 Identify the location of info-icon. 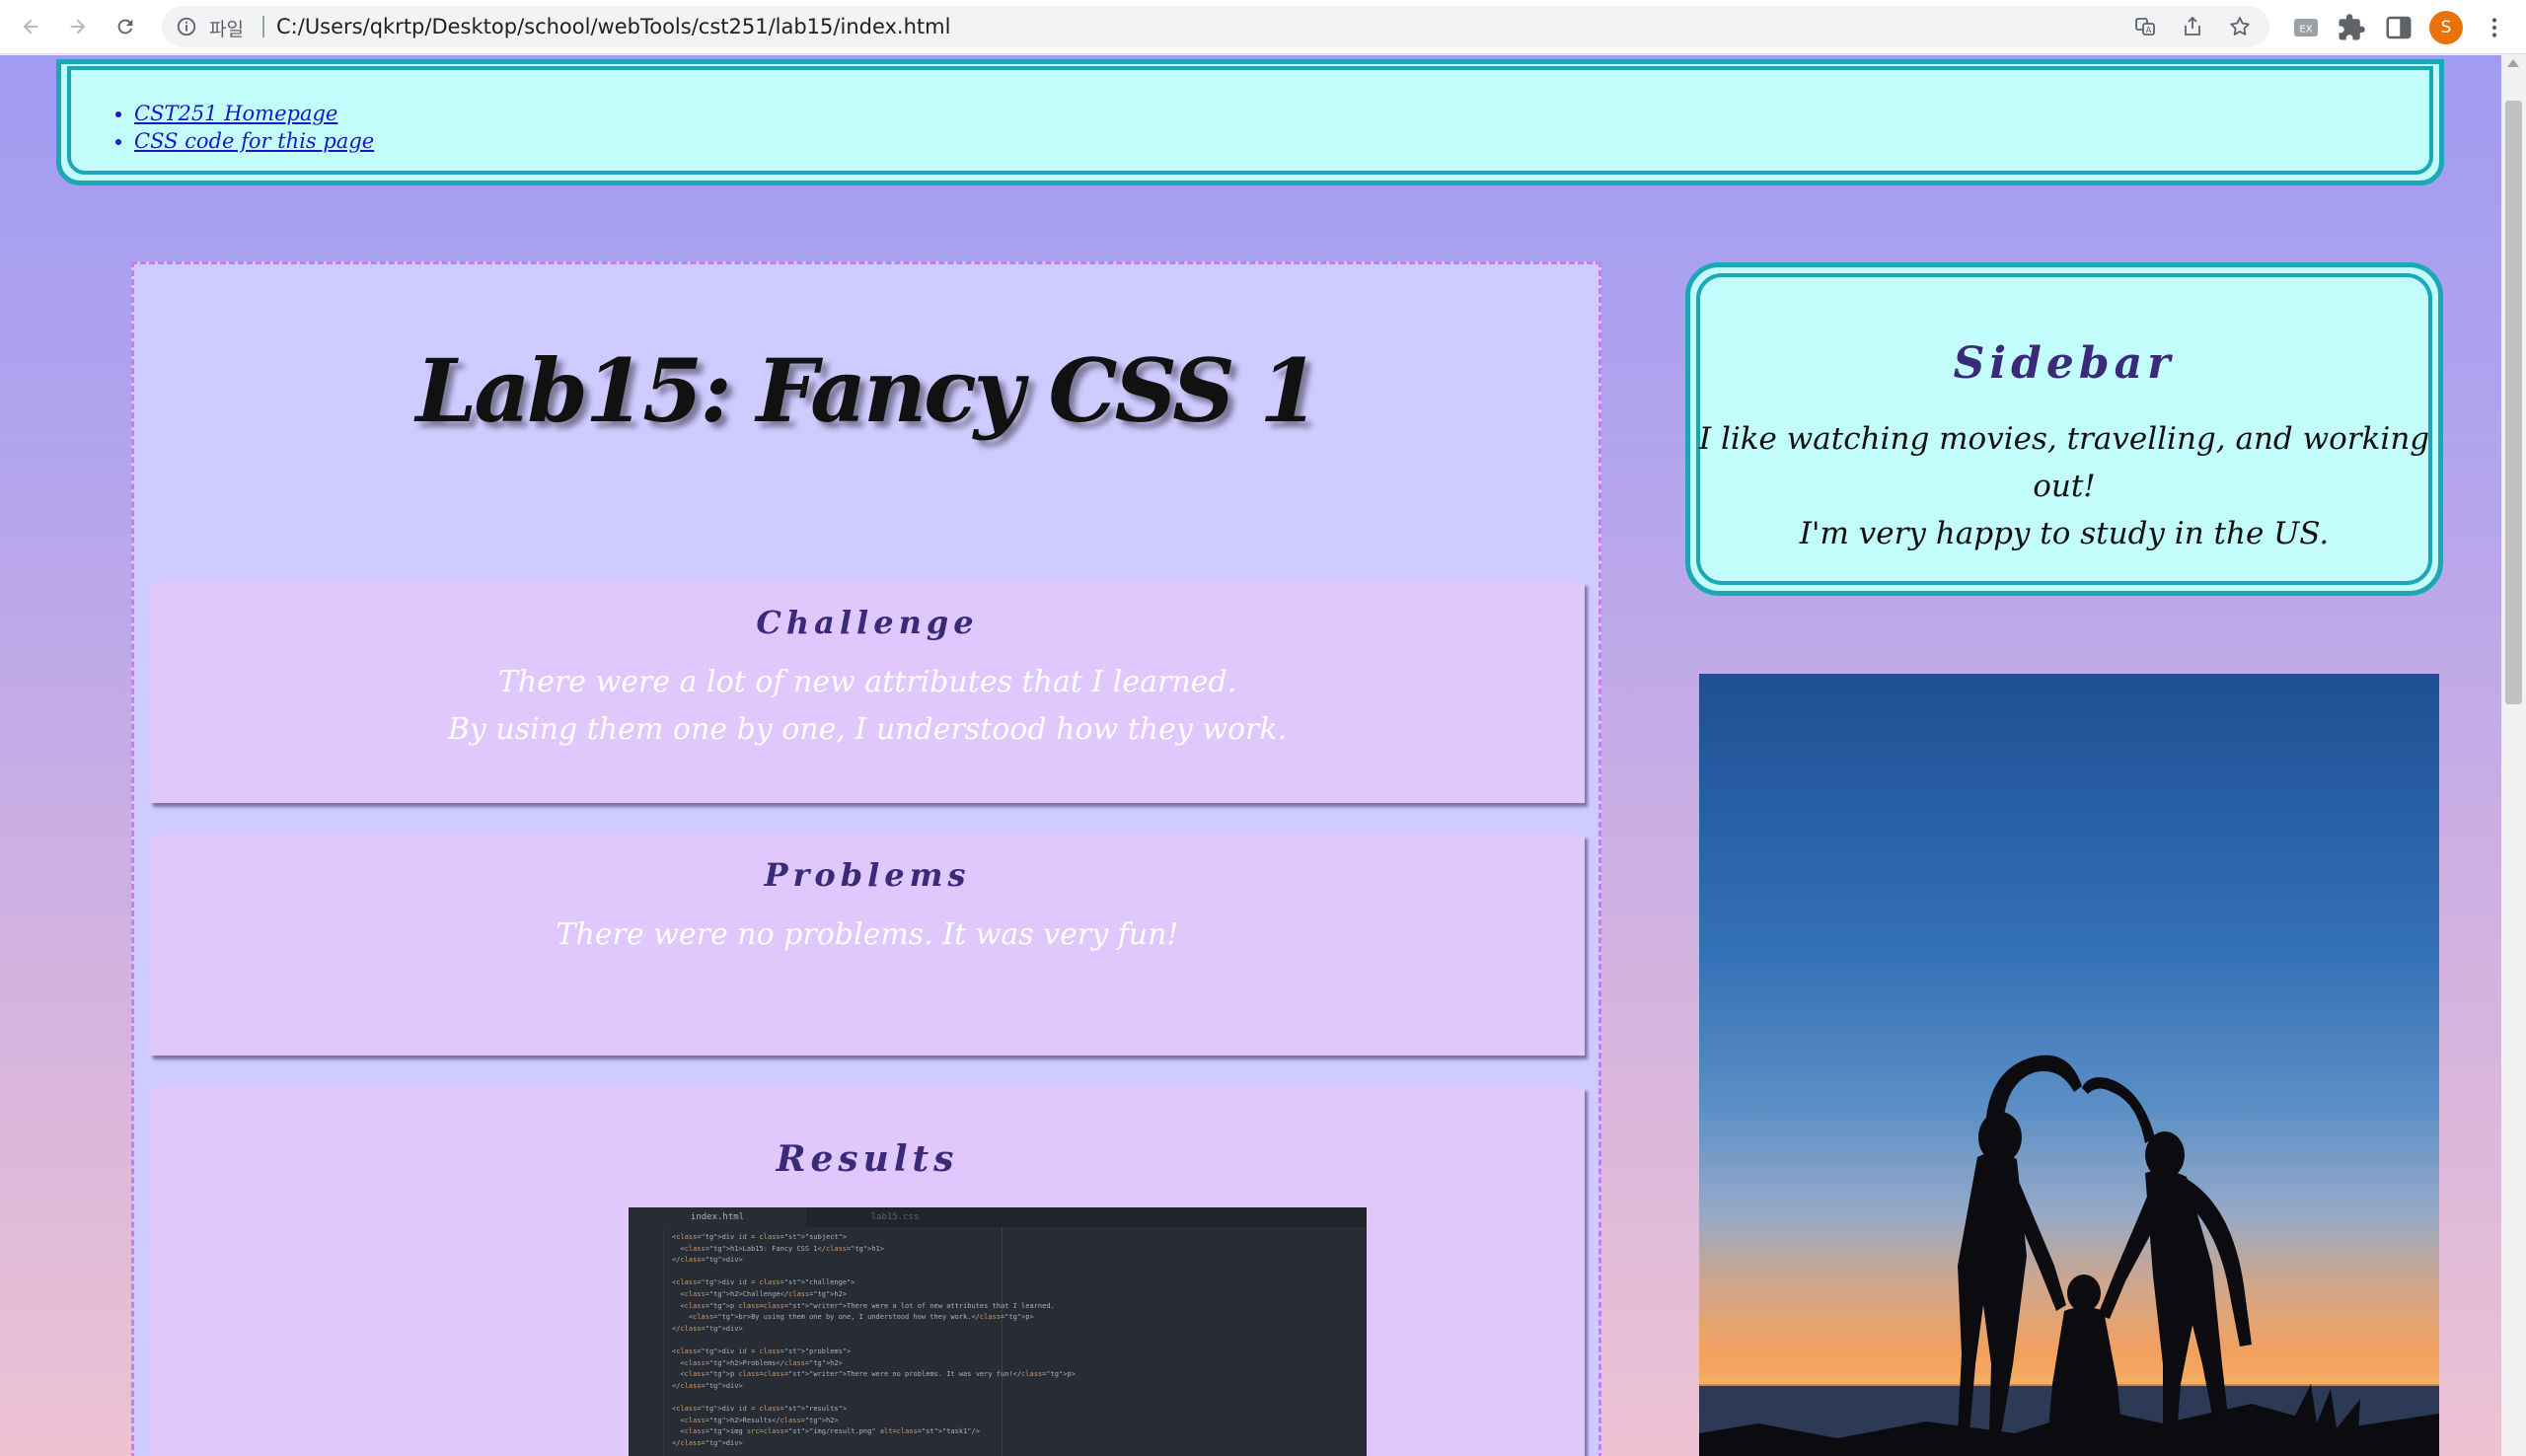
(186, 26).